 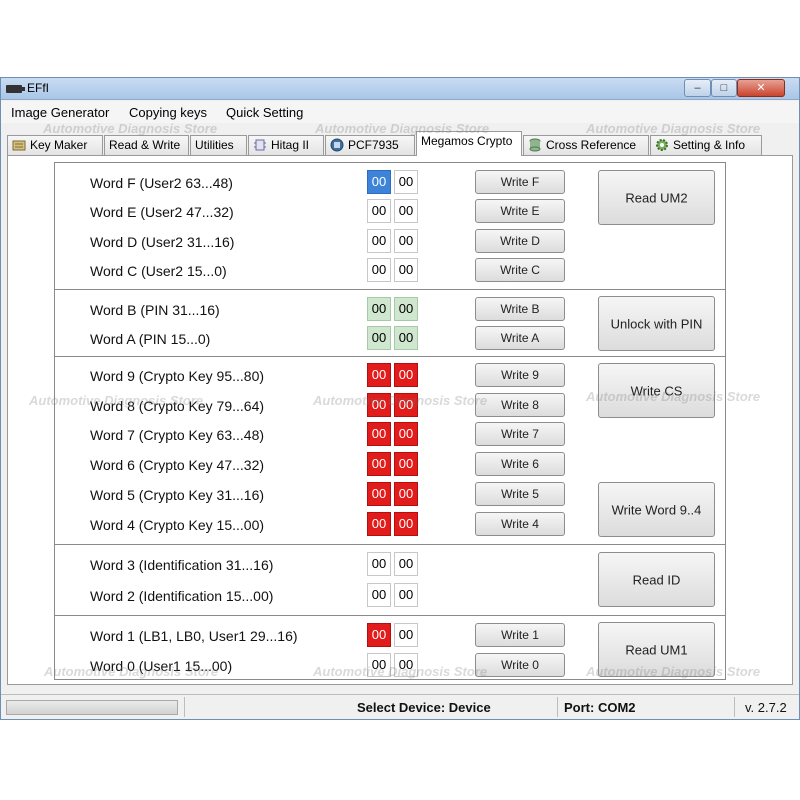 I want to click on word-c-high-byte: 00, so click(x=379, y=270).